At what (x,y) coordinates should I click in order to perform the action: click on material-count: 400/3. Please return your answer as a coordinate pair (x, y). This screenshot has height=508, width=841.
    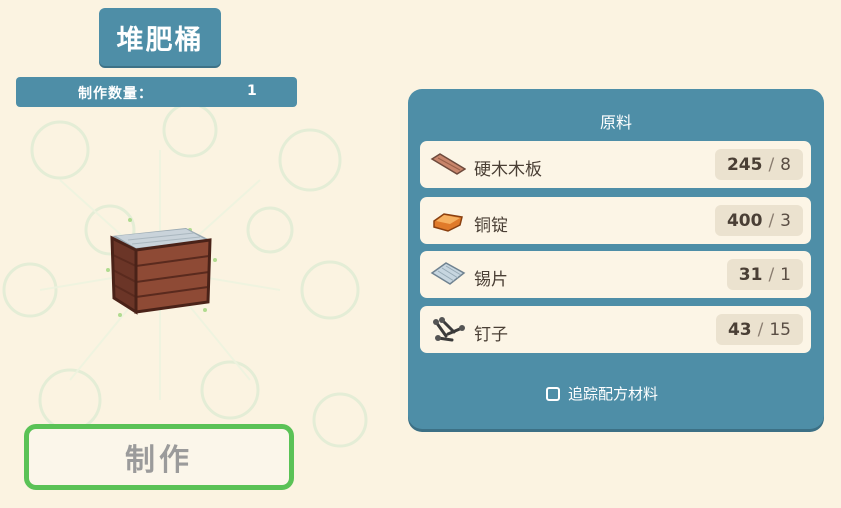
    Looking at the image, I should click on (758, 220).